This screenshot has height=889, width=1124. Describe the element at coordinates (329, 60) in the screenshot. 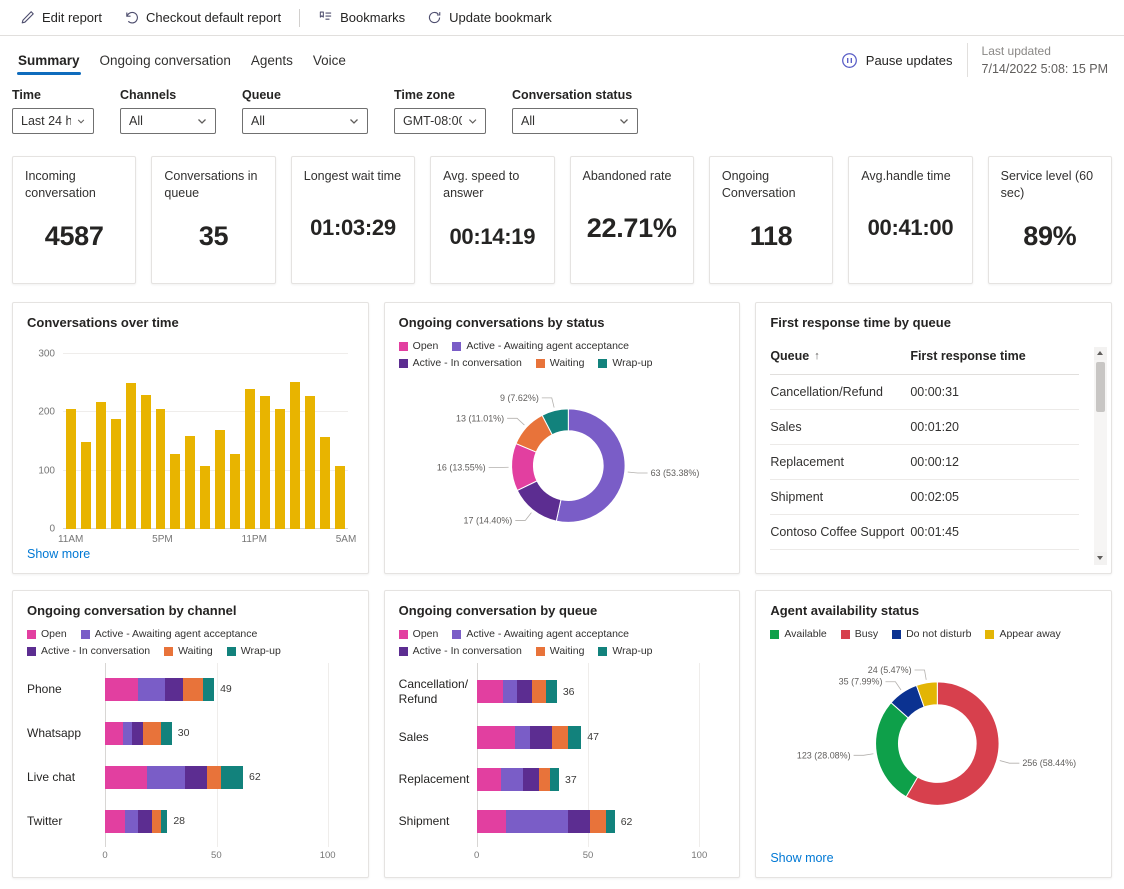

I see `tab-voice: Voice` at that location.